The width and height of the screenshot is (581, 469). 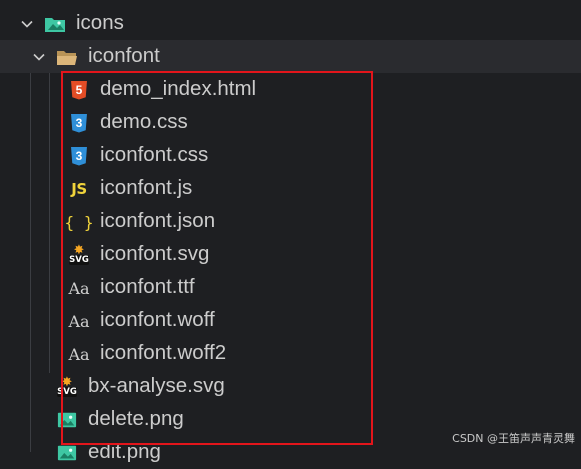 What do you see at coordinates (79, 90) in the screenshot?
I see `html5-icon: 5` at bounding box center [79, 90].